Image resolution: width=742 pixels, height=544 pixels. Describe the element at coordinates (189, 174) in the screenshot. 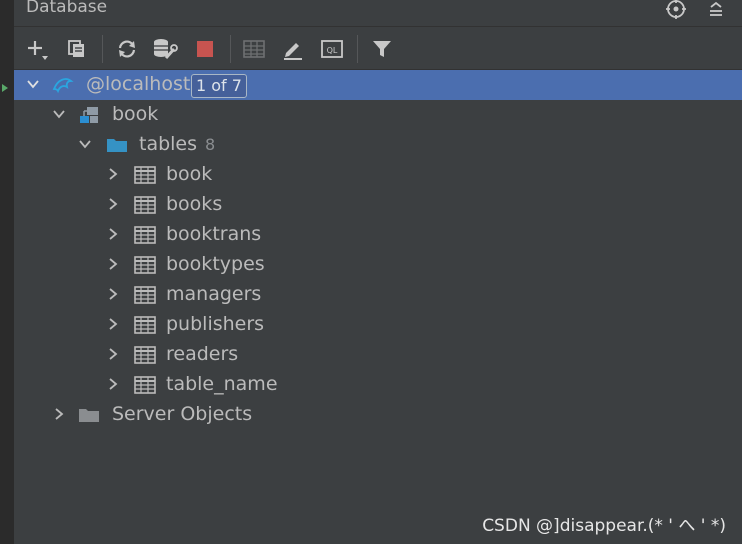

I see `table-label: book` at that location.